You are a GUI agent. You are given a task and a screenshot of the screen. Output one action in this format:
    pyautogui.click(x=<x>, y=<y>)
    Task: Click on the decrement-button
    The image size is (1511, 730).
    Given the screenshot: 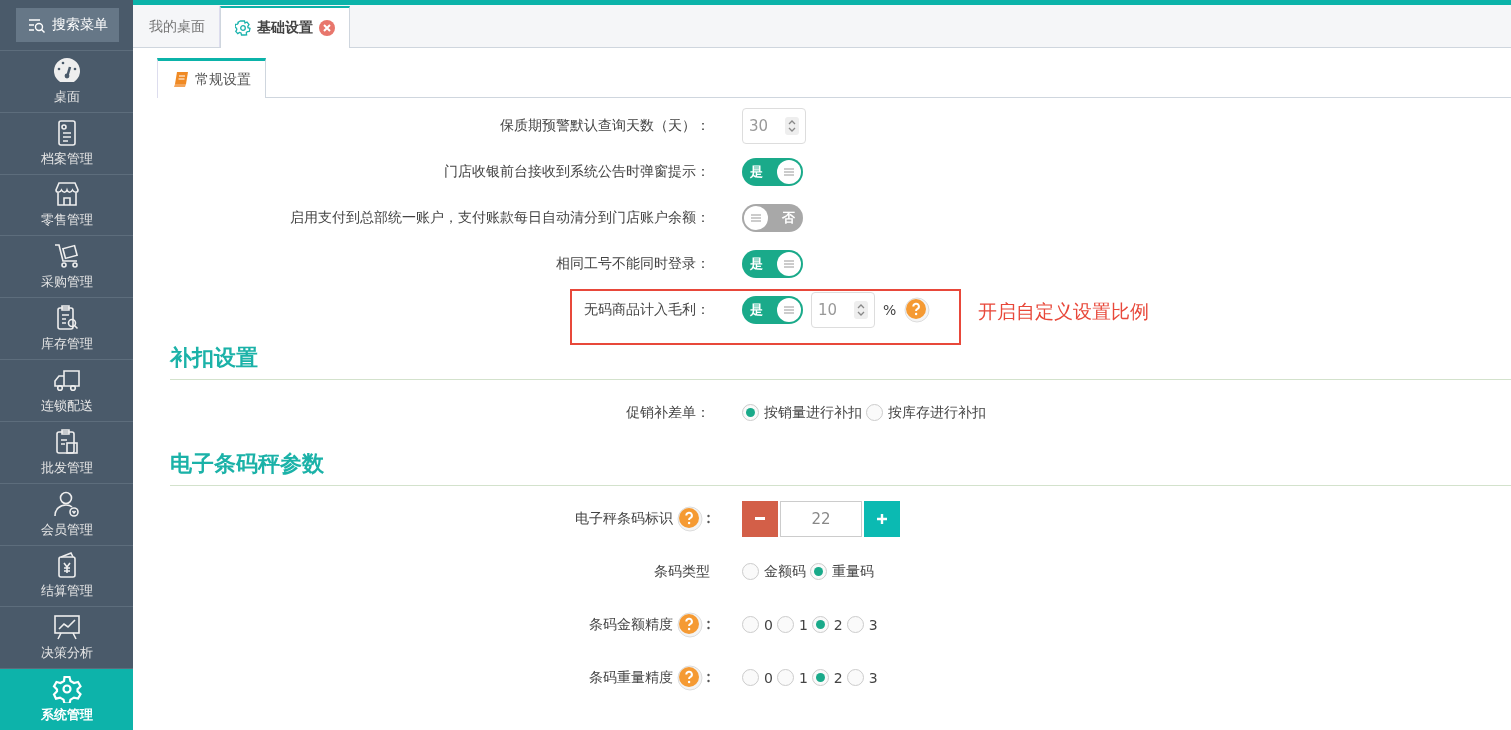 What is the action you would take?
    pyautogui.click(x=760, y=518)
    